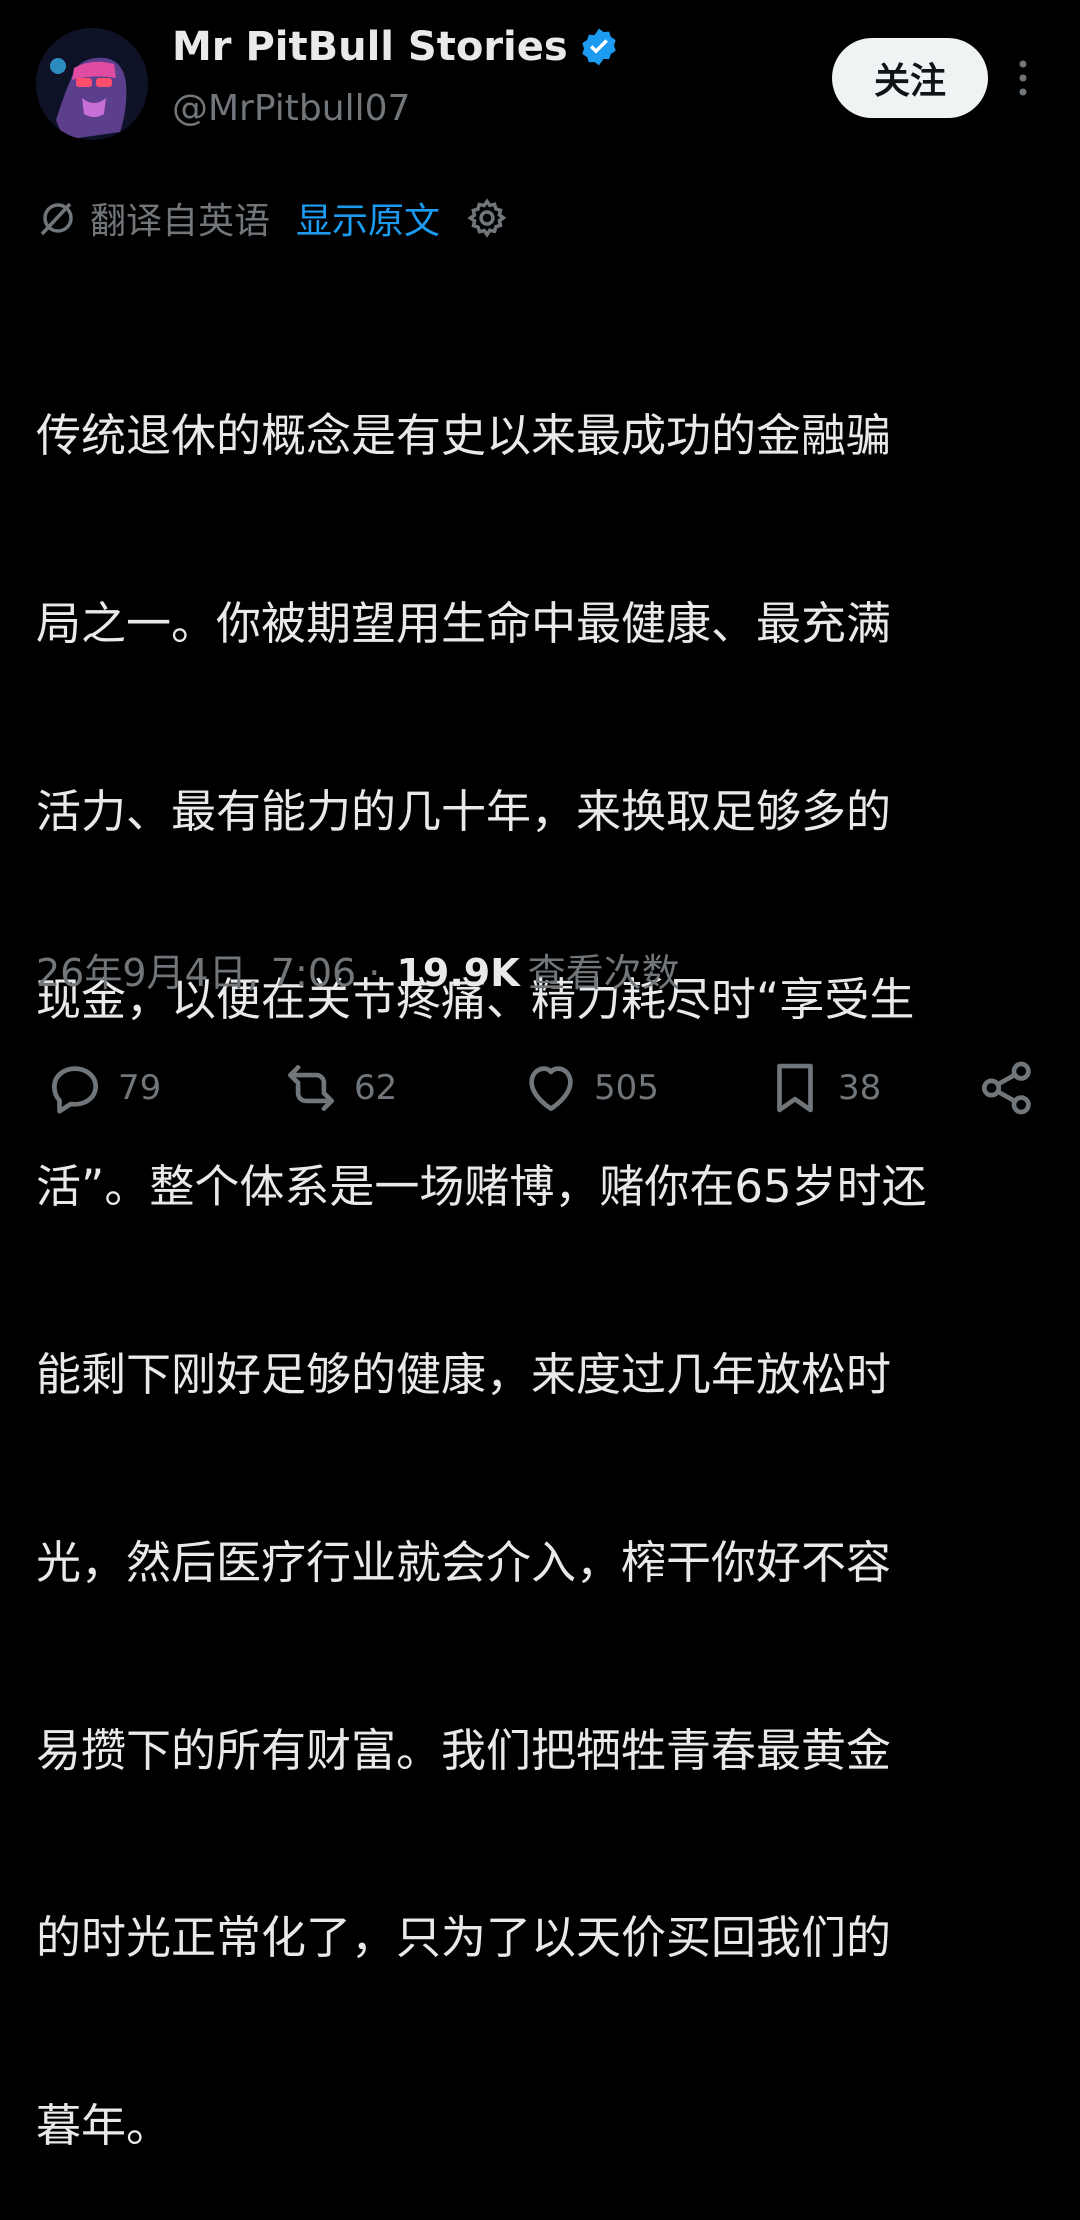 The image size is (1080, 2220). What do you see at coordinates (102, 1088) in the screenshot?
I see `reply-button: 79` at bounding box center [102, 1088].